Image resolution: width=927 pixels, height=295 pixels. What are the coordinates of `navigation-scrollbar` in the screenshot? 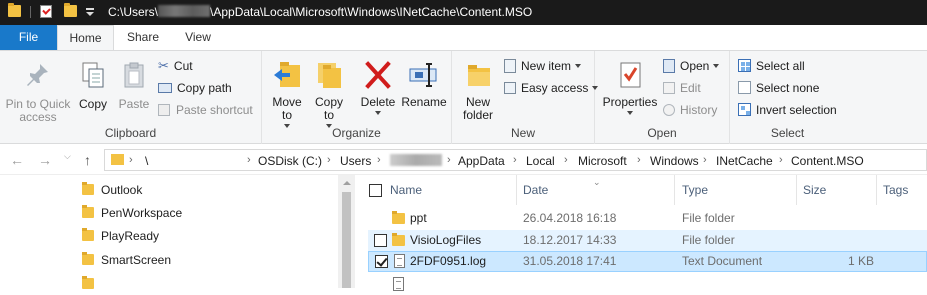 It's located at (346, 231).